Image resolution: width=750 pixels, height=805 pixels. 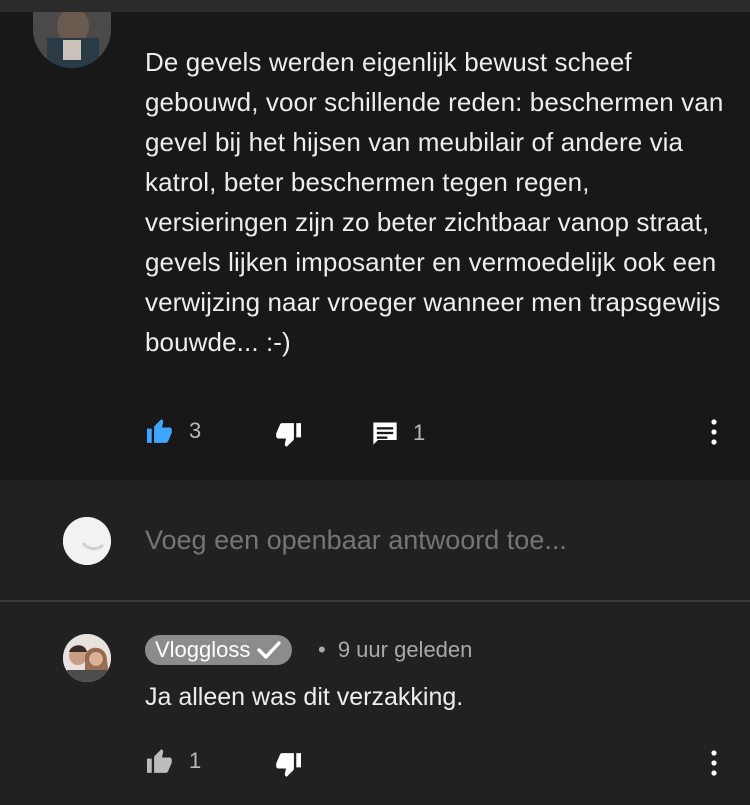 What do you see at coordinates (269, 650) in the screenshot?
I see `checkmark-icon` at bounding box center [269, 650].